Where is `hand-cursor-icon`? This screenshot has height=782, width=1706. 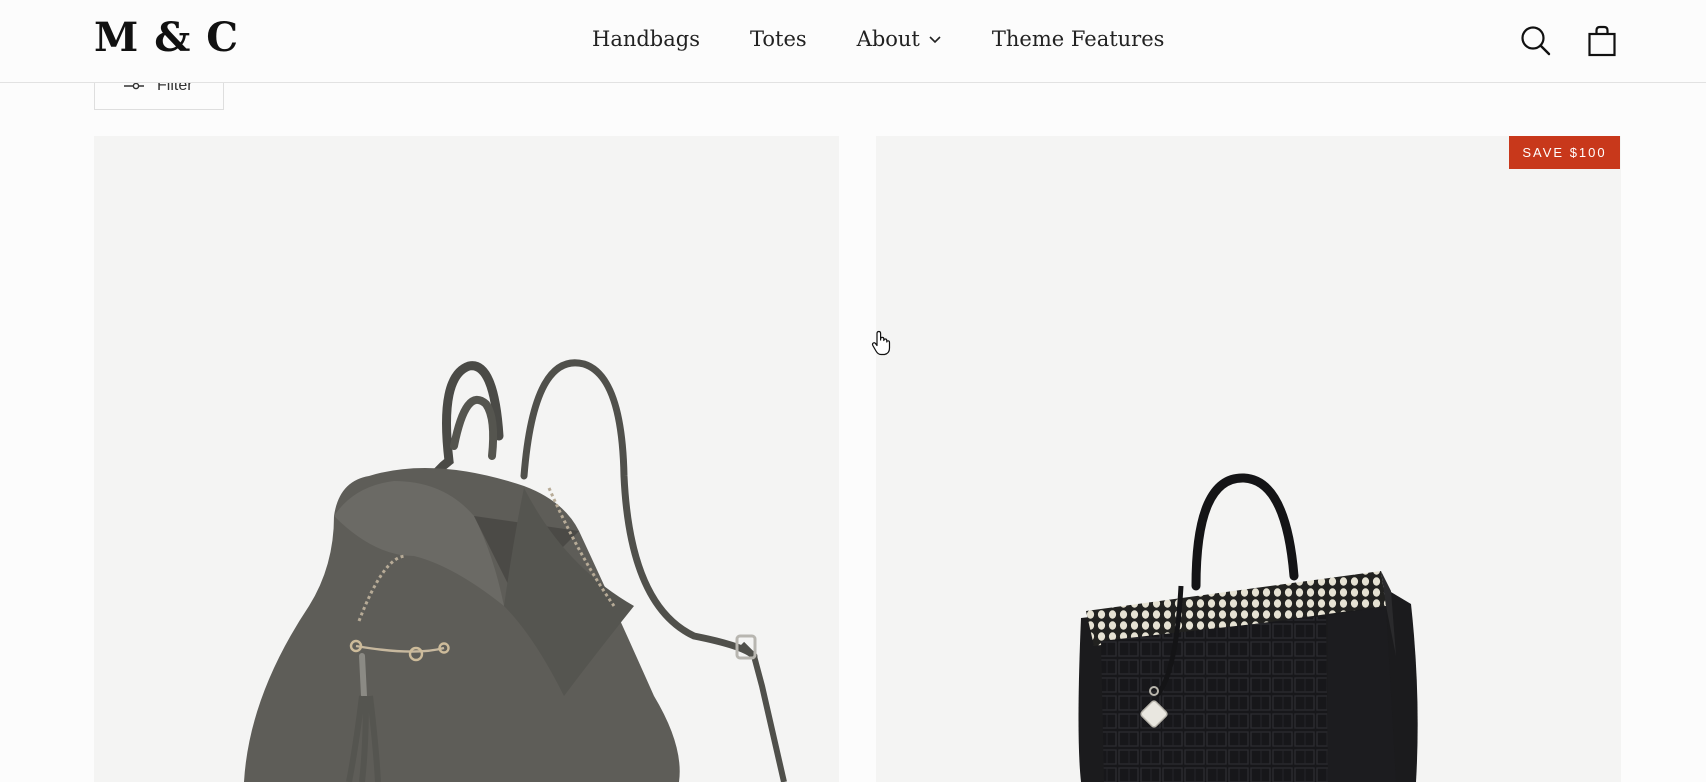
hand-cursor-icon is located at coordinates (881, 343).